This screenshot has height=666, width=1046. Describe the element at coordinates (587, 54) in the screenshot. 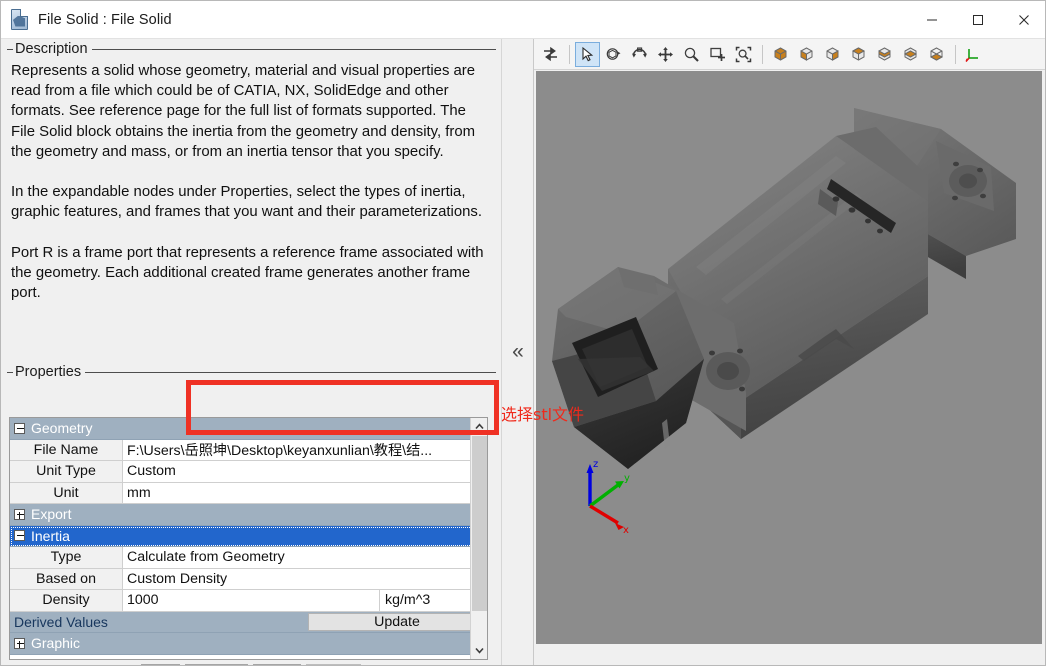

I see `select-arrow-icon` at that location.